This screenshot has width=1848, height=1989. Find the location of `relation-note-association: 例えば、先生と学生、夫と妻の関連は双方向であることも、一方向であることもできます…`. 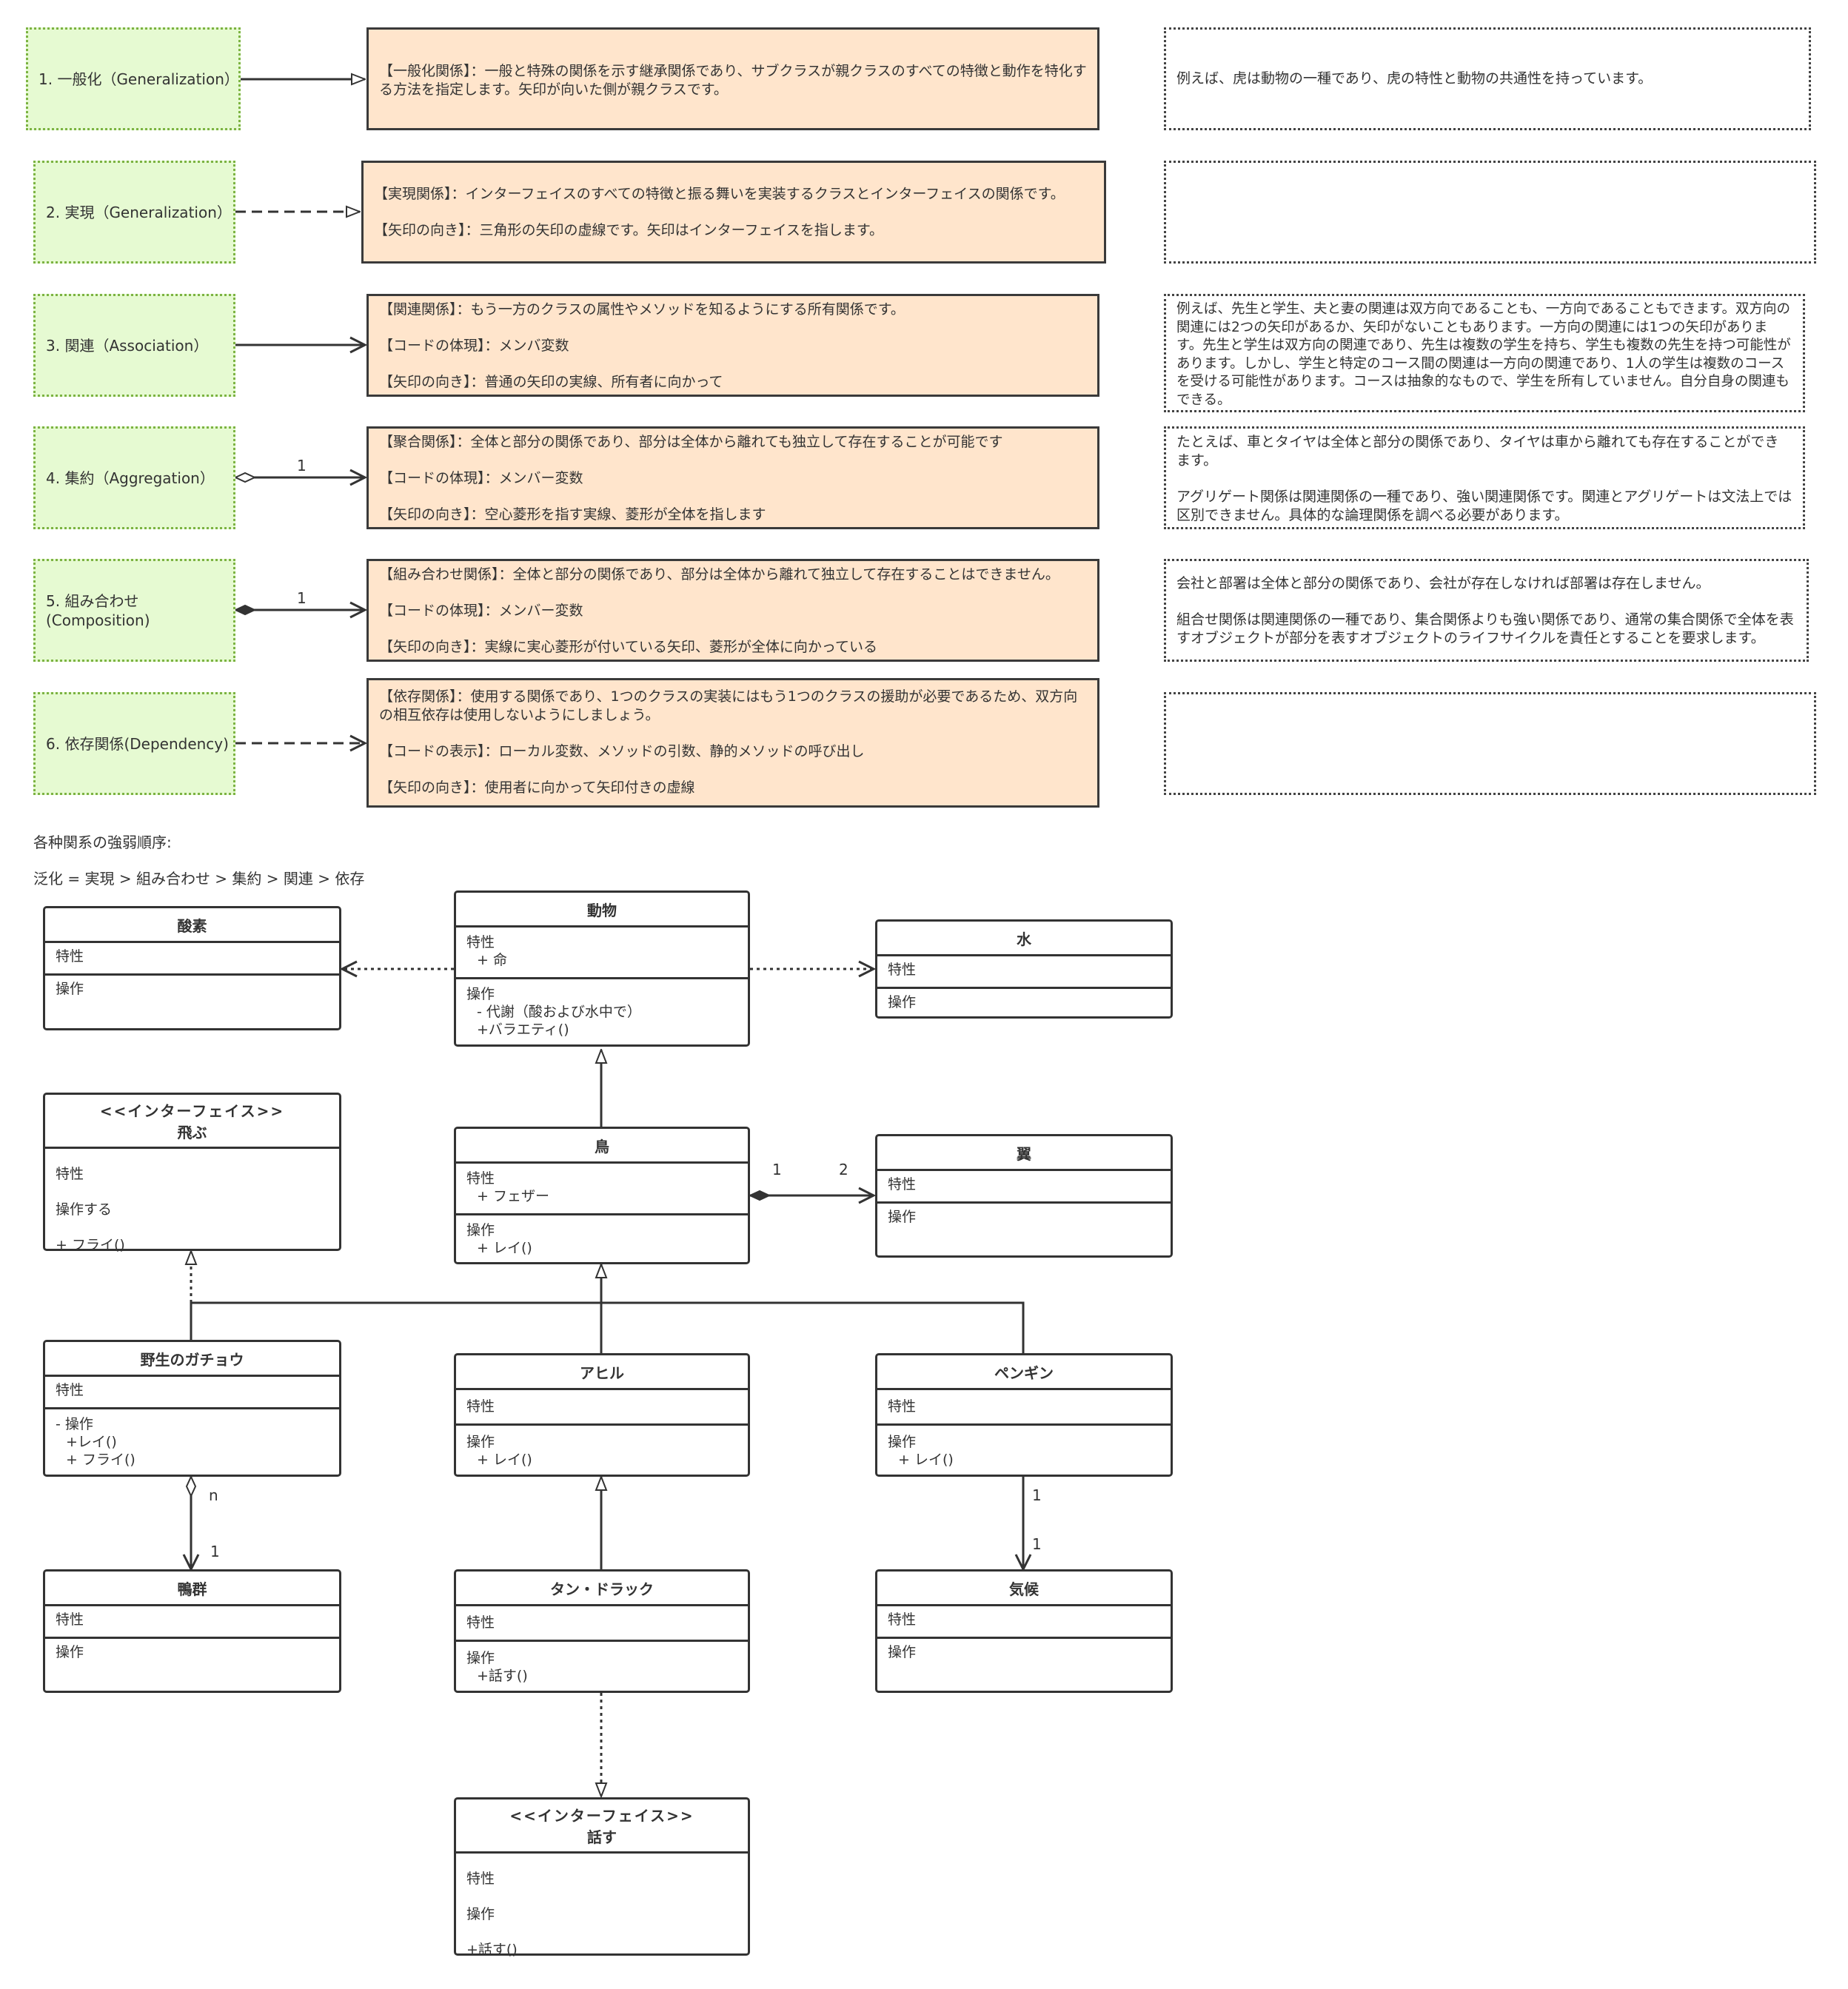

relation-note-association: 例えば、先生と学生、夫と妻の関連は双方向であることも、一方向であることもできます… is located at coordinates (1485, 353).